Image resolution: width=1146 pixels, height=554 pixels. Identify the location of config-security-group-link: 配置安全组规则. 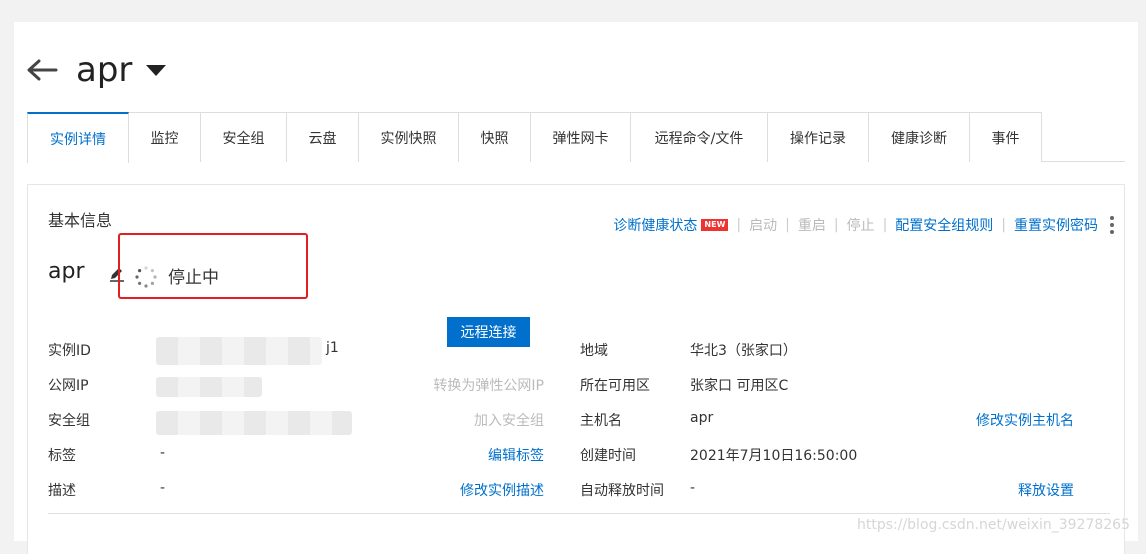
(944, 225).